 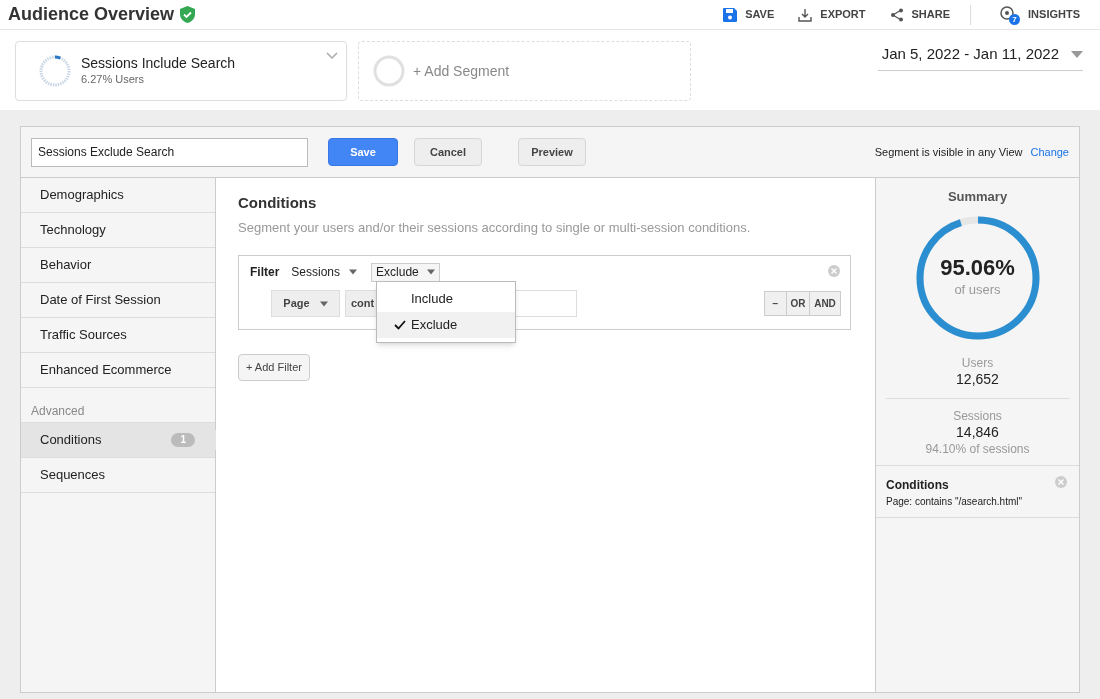 What do you see at coordinates (977, 378) in the screenshot?
I see `metric-value: 12,652` at bounding box center [977, 378].